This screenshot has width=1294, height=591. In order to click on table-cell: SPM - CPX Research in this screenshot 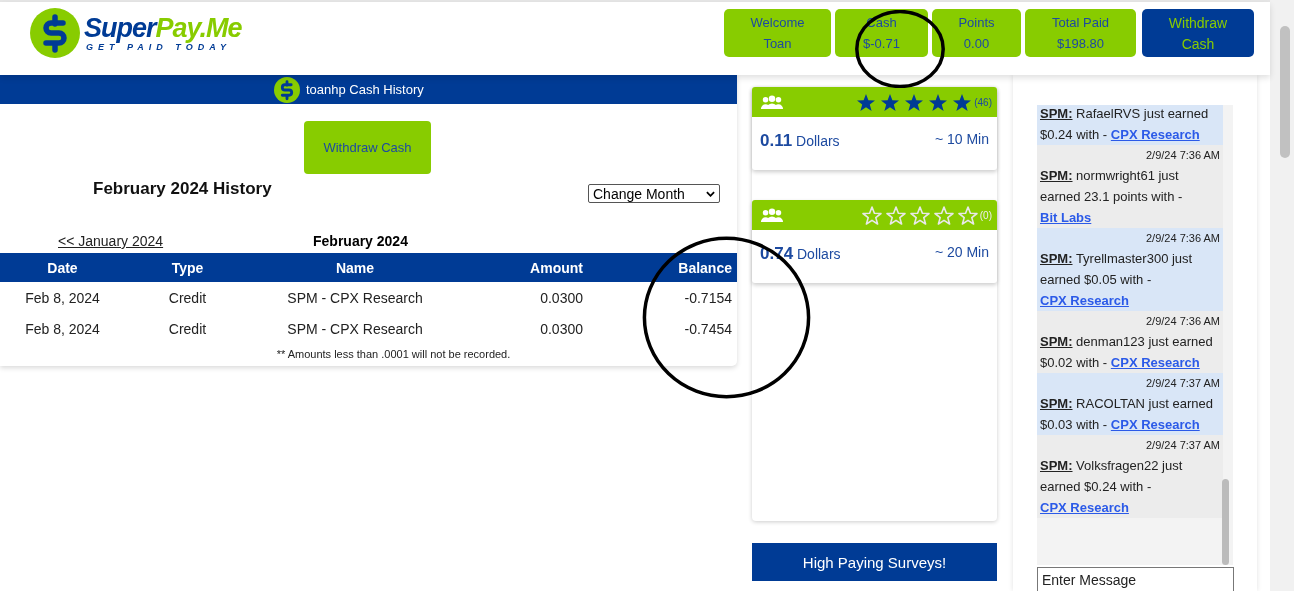, I will do `click(355, 297)`.